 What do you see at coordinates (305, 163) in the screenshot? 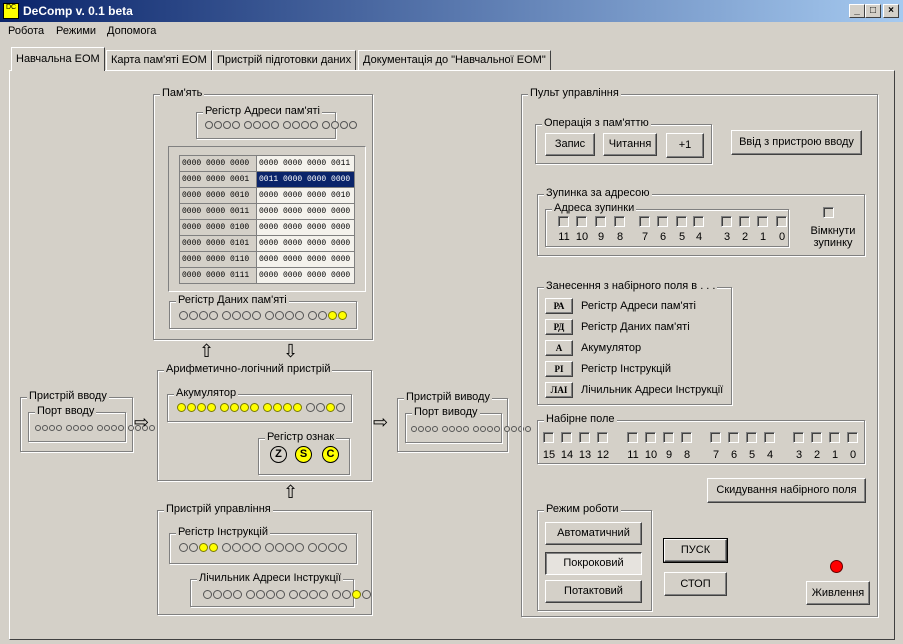
I see `memory-value-cell: 0000 0000 0000 0011` at bounding box center [305, 163].